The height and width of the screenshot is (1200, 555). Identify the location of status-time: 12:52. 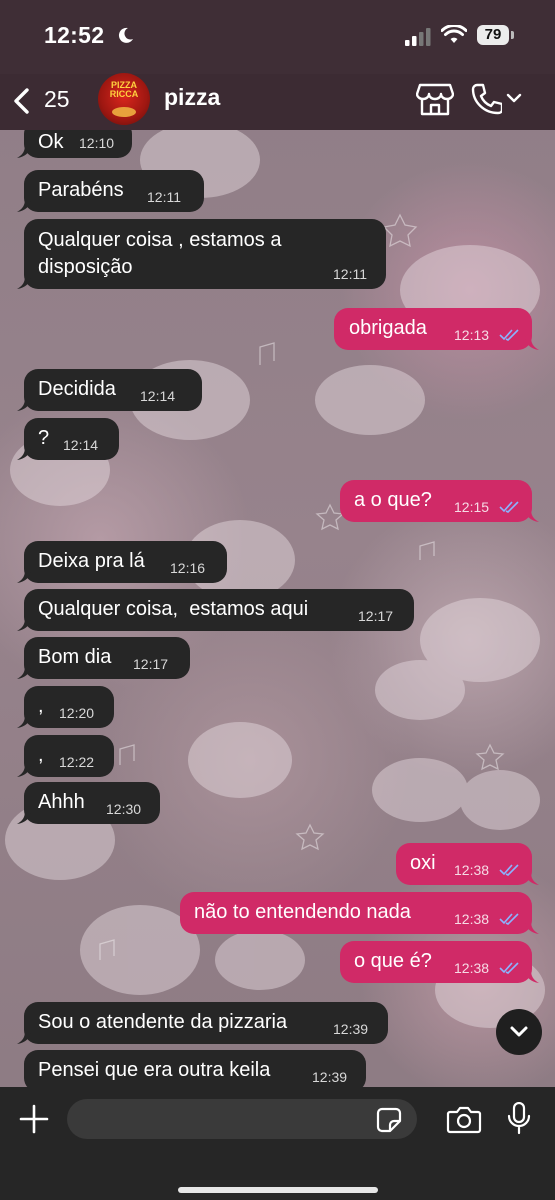
(74, 35).